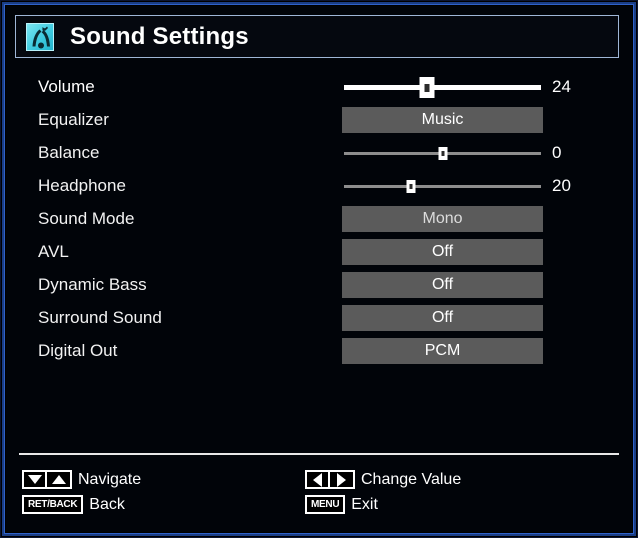  I want to click on menu-label-avl: AVL, so click(53, 251).